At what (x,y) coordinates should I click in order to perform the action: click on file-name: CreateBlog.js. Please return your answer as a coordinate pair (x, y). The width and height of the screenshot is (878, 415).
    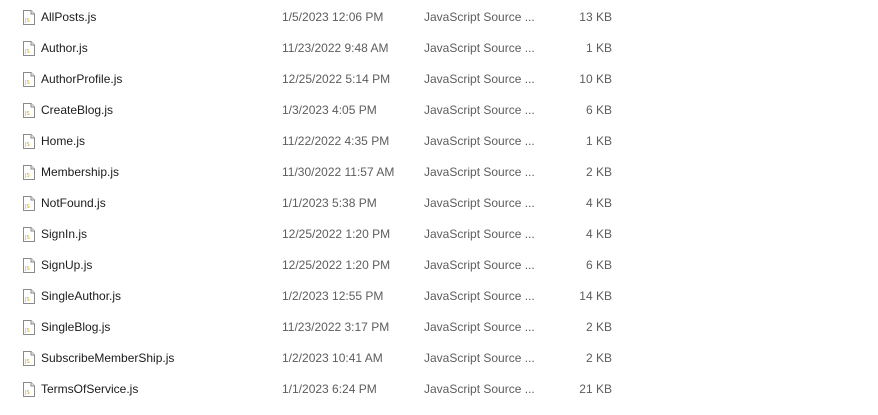
    Looking at the image, I should click on (77, 110).